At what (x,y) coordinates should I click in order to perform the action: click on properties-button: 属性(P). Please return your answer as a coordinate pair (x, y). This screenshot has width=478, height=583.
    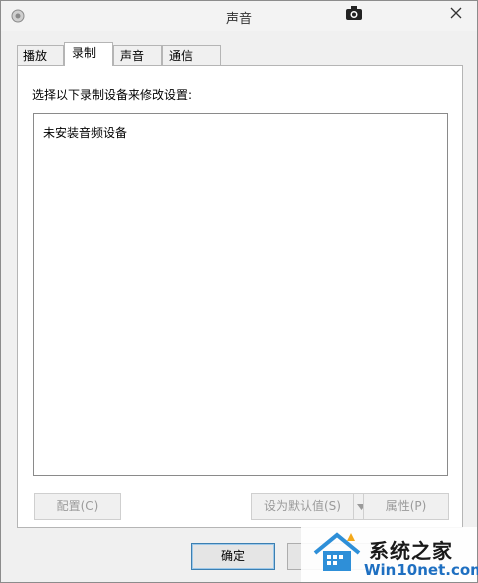
    Looking at the image, I should click on (406, 506).